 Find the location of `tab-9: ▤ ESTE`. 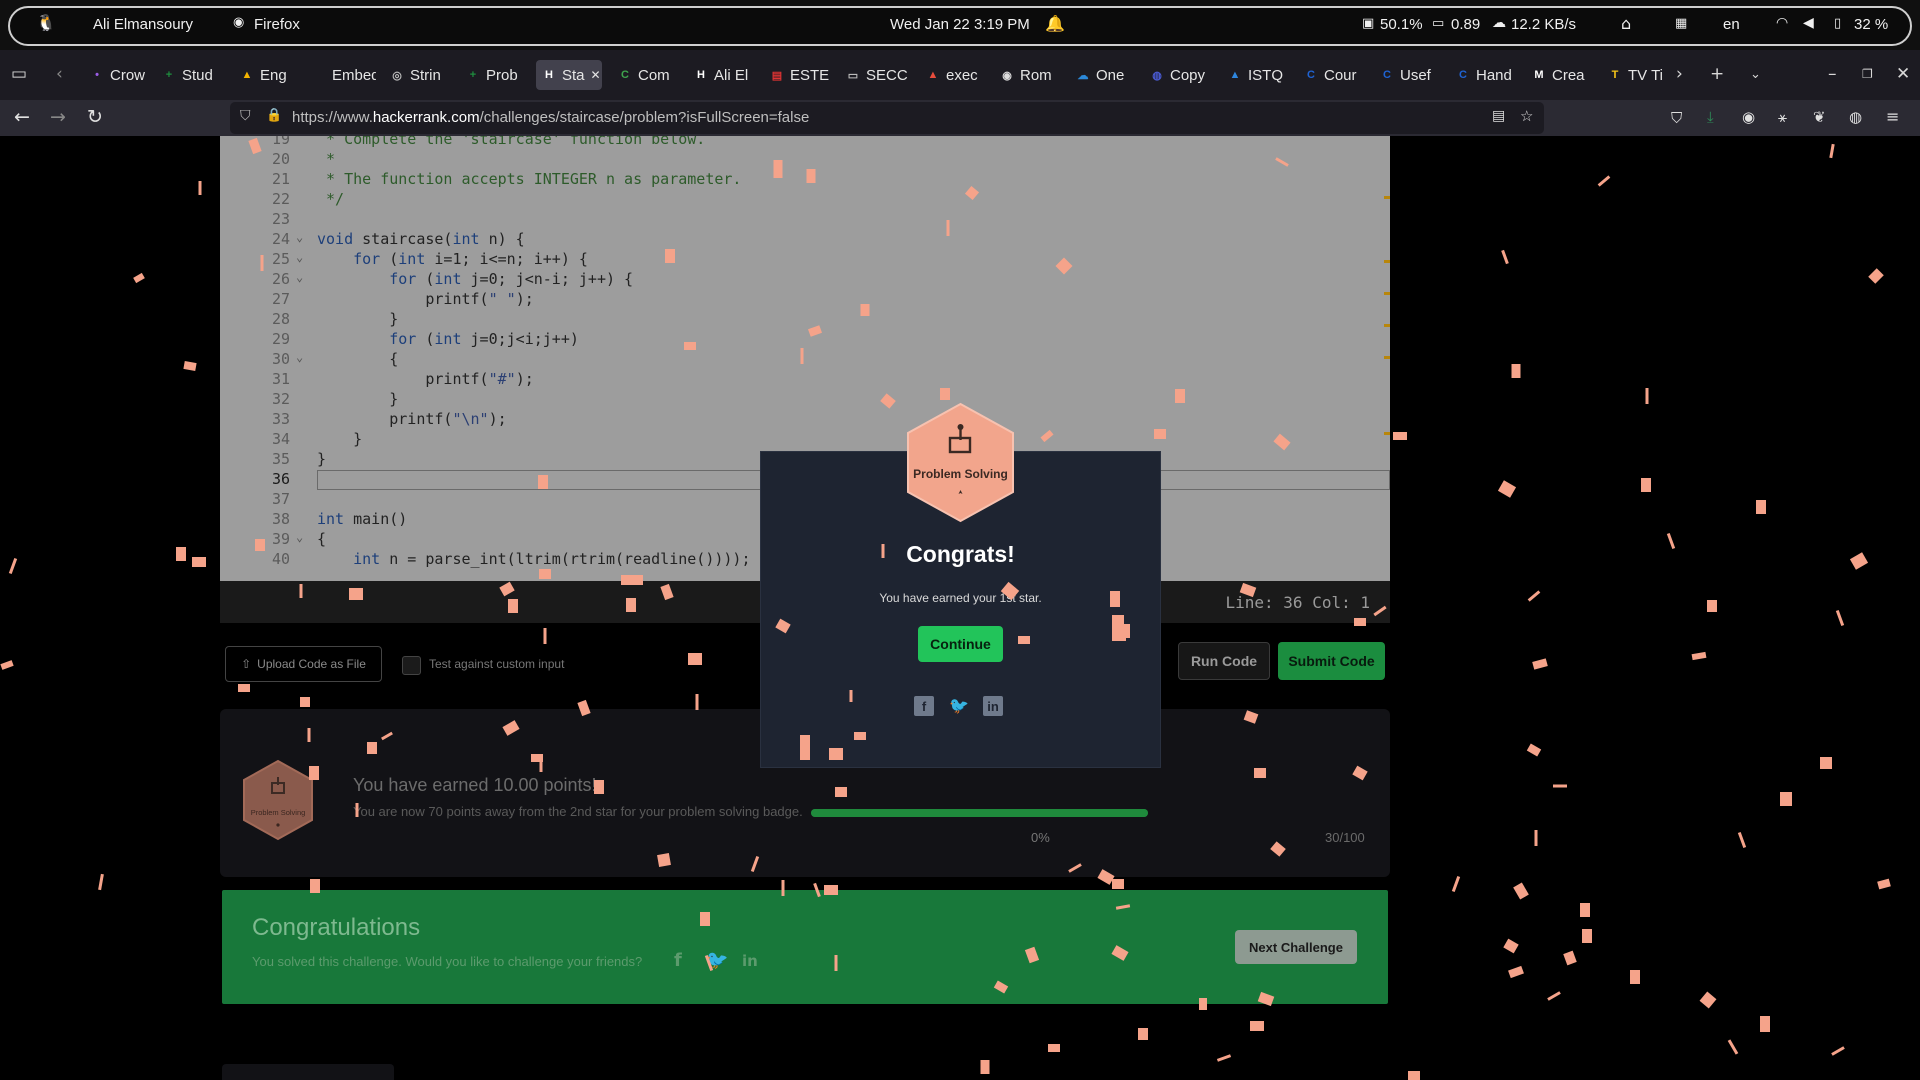

tab-9: ▤ ESTE is located at coordinates (802, 75).